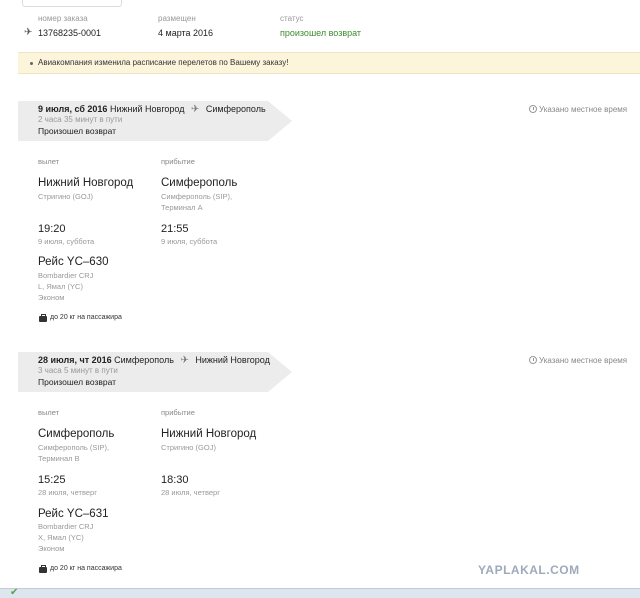  Describe the element at coordinates (31, 63) in the screenshot. I see `bullet-icon` at that location.